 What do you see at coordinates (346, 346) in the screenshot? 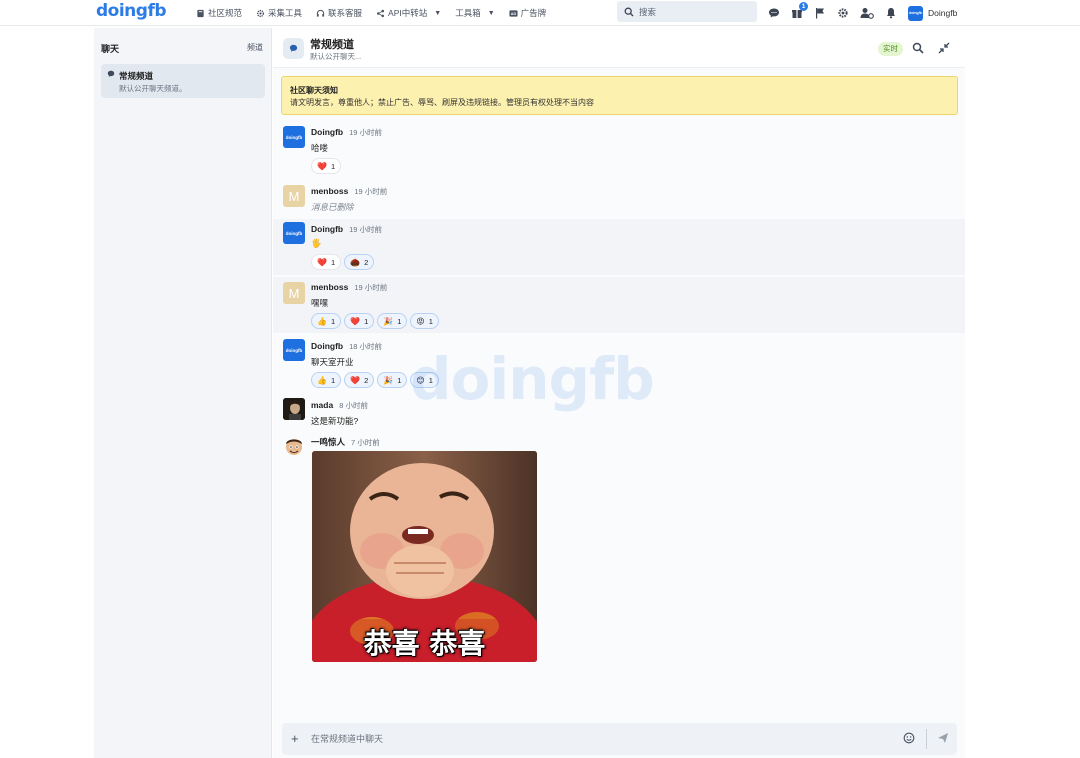
I see `message-author: Doingfb 18 小时前` at bounding box center [346, 346].